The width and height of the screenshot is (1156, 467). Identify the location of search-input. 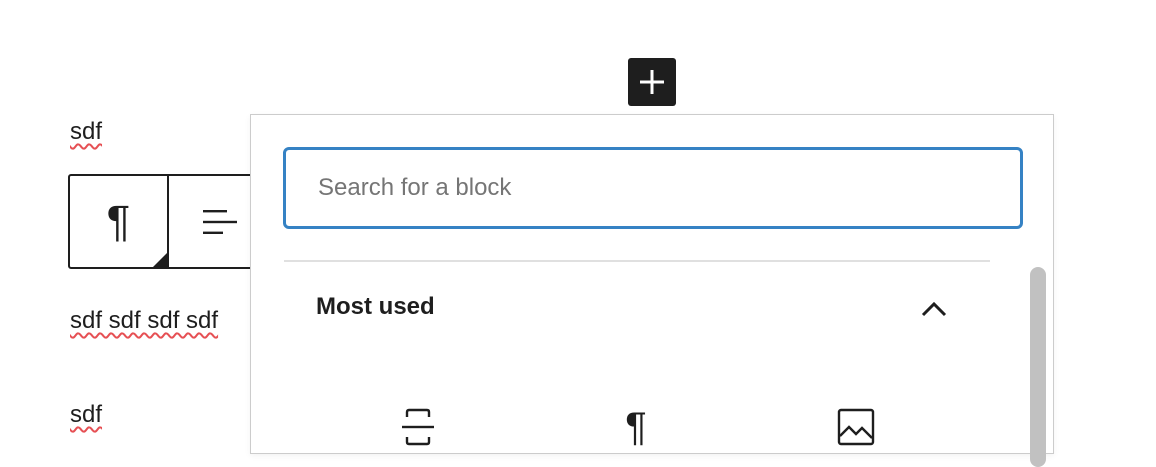
(653, 188).